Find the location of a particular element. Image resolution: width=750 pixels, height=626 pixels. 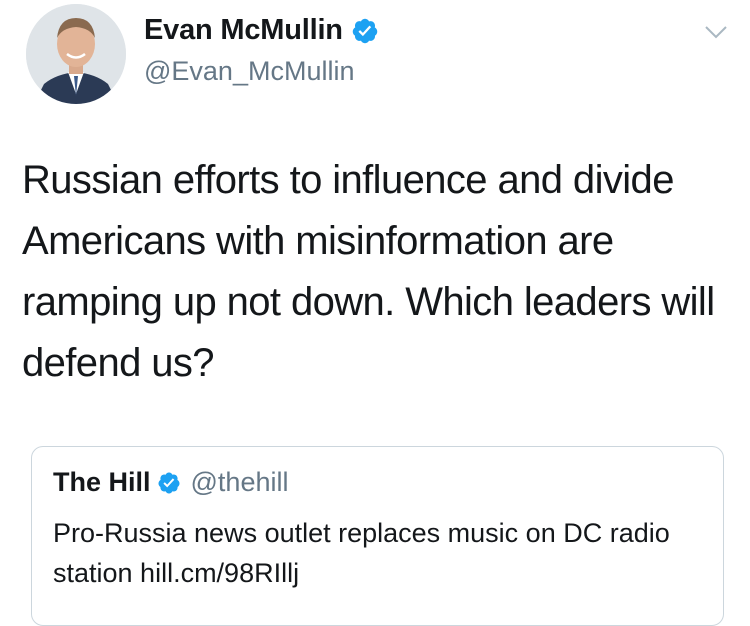

quoted-author-handle: @thehill is located at coordinates (239, 482).